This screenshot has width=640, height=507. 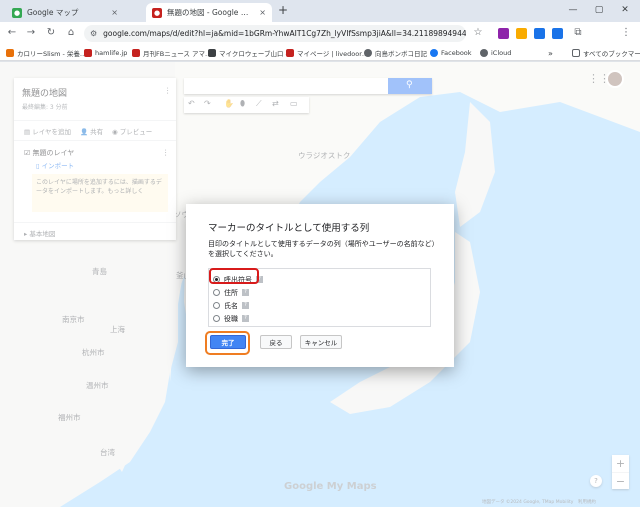 I want to click on tab-my-maps: ● 無題の地図 - Google マイマップ ×, so click(x=209, y=12).